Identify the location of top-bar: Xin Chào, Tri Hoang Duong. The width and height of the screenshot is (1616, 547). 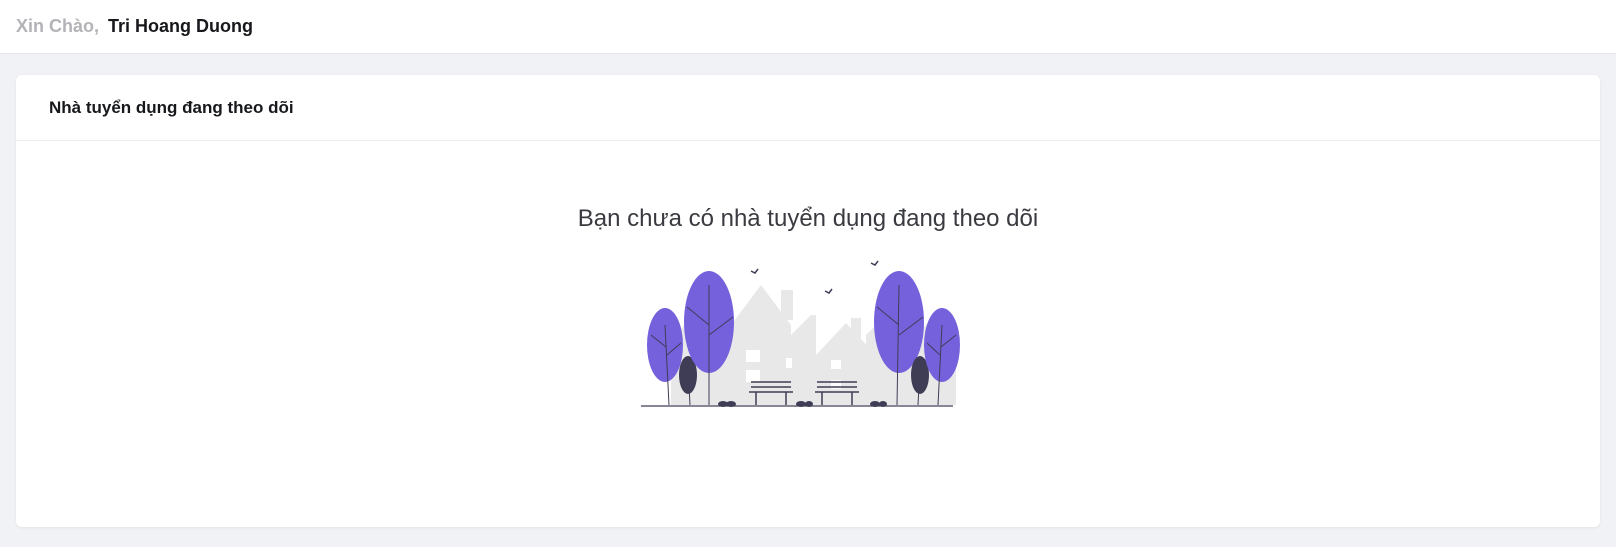
(808, 27).